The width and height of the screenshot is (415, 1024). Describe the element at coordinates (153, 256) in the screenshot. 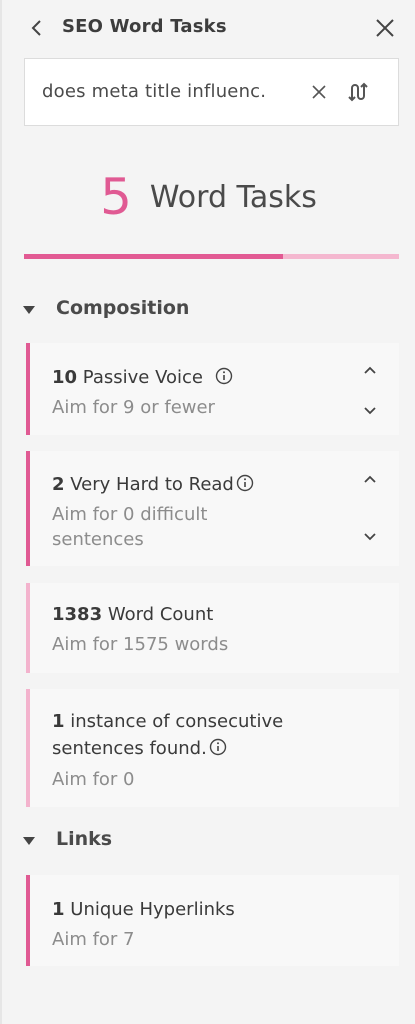

I see `task-progress-fill` at that location.